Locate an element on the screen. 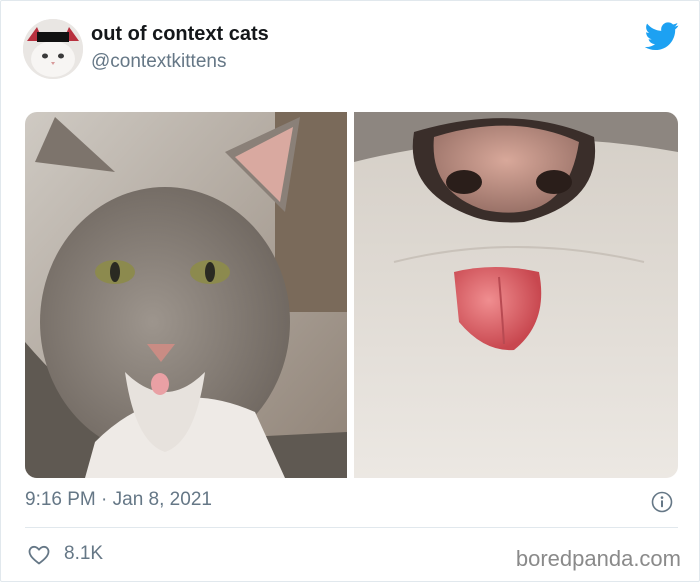  cat-avatar-image is located at coordinates (53, 49).